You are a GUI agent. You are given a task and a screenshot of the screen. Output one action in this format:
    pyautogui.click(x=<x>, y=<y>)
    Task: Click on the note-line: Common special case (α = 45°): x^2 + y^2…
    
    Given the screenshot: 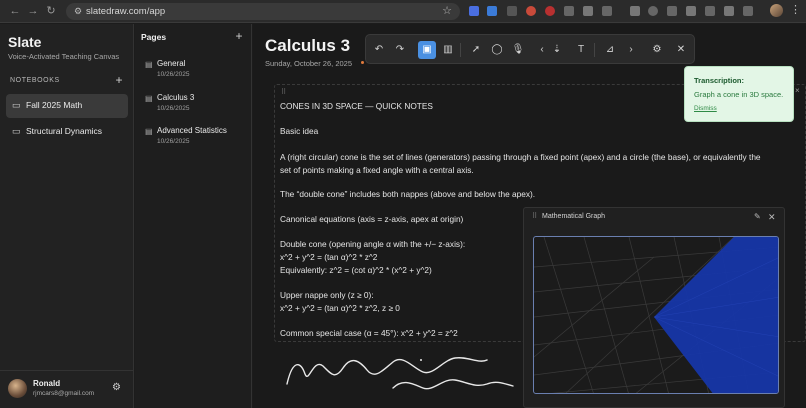 What is the action you would take?
    pyautogui.click(x=369, y=333)
    